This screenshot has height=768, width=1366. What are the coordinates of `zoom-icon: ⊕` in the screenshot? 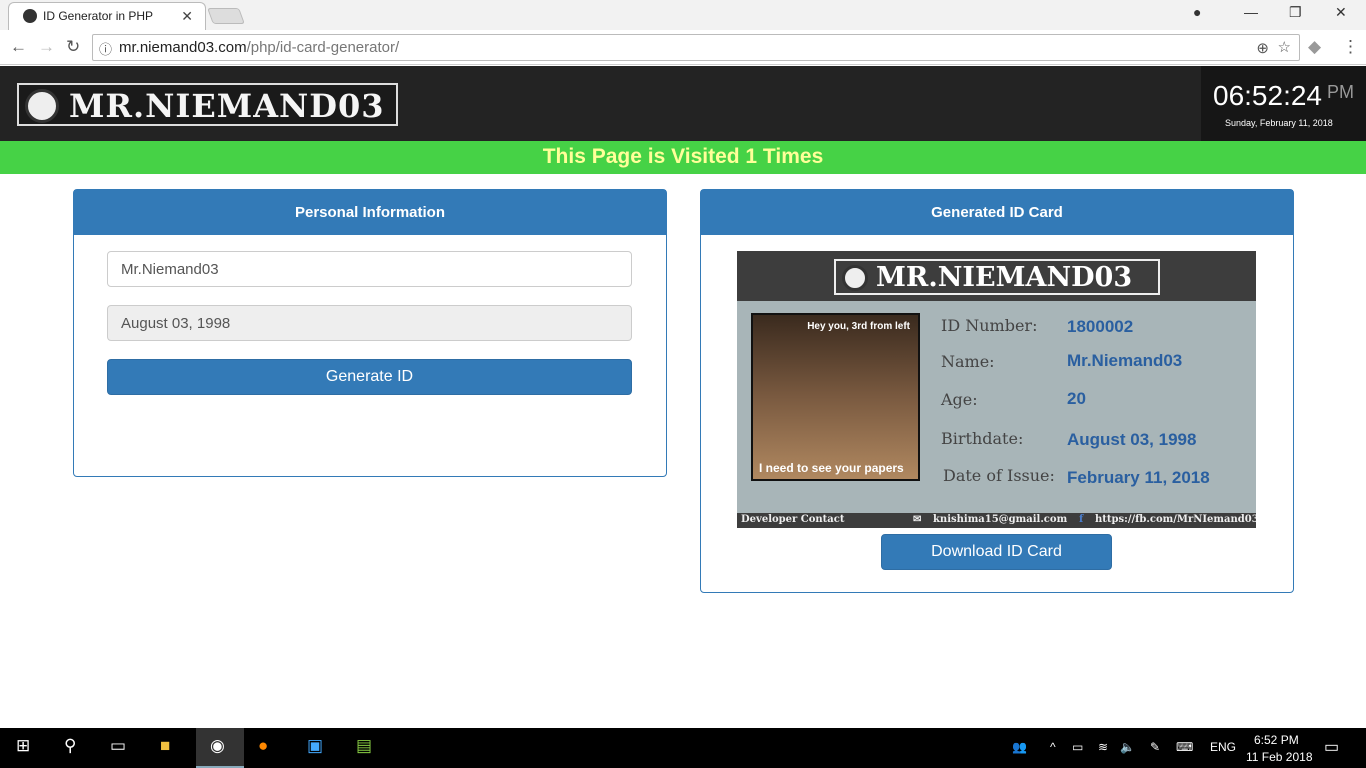 It's located at (1262, 48).